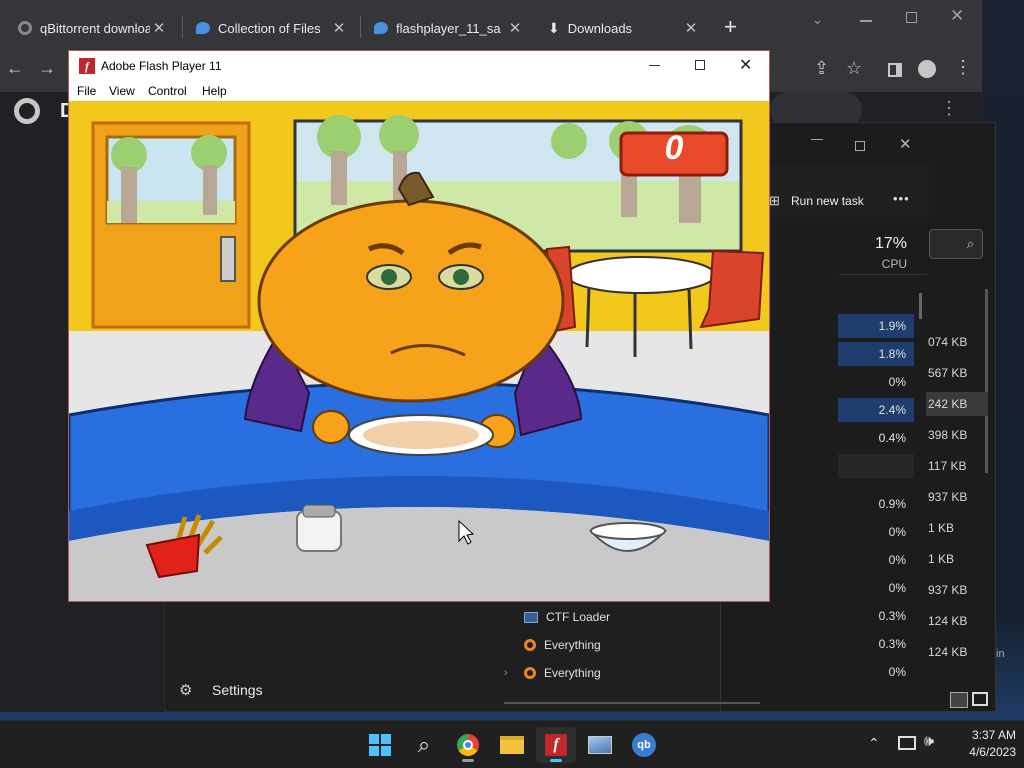 This screenshot has height=768, width=1024. Describe the element at coordinates (980, 699) in the screenshot. I see `compact-view-icon` at that location.